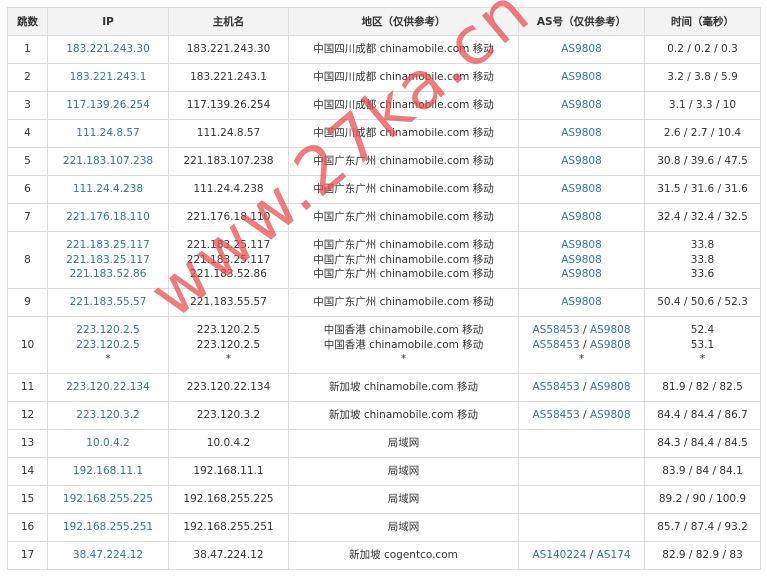  Describe the element at coordinates (228, 217) in the screenshot. I see `hostname-cell: 221.176.18.110` at that location.